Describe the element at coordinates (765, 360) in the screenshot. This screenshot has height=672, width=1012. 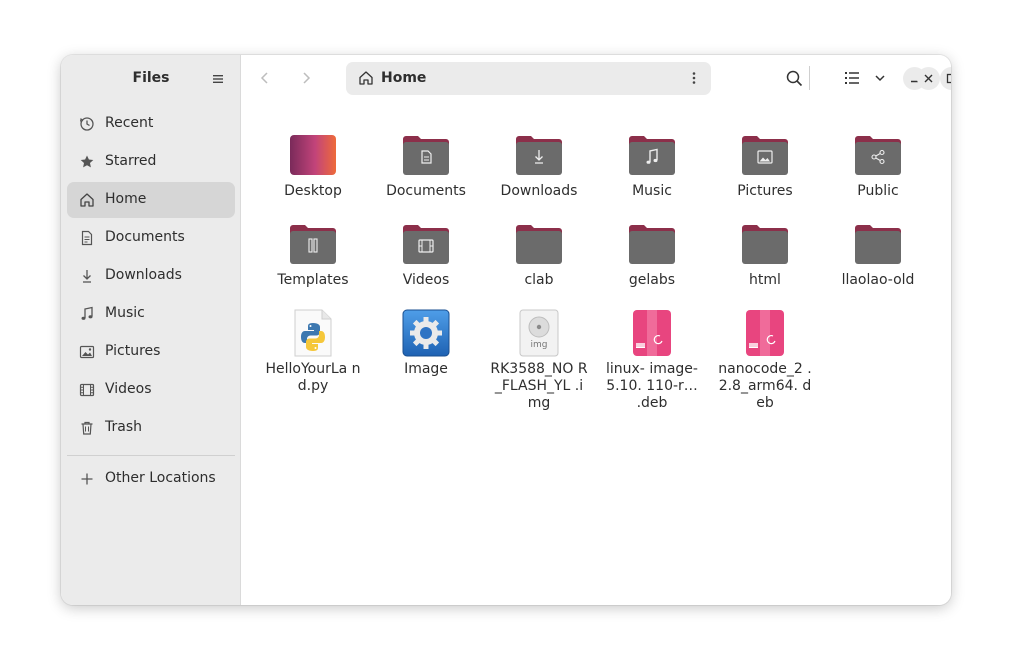
I see `file-item-nanocode-deb: nanocode_2 .2.8_arm64. deb` at that location.